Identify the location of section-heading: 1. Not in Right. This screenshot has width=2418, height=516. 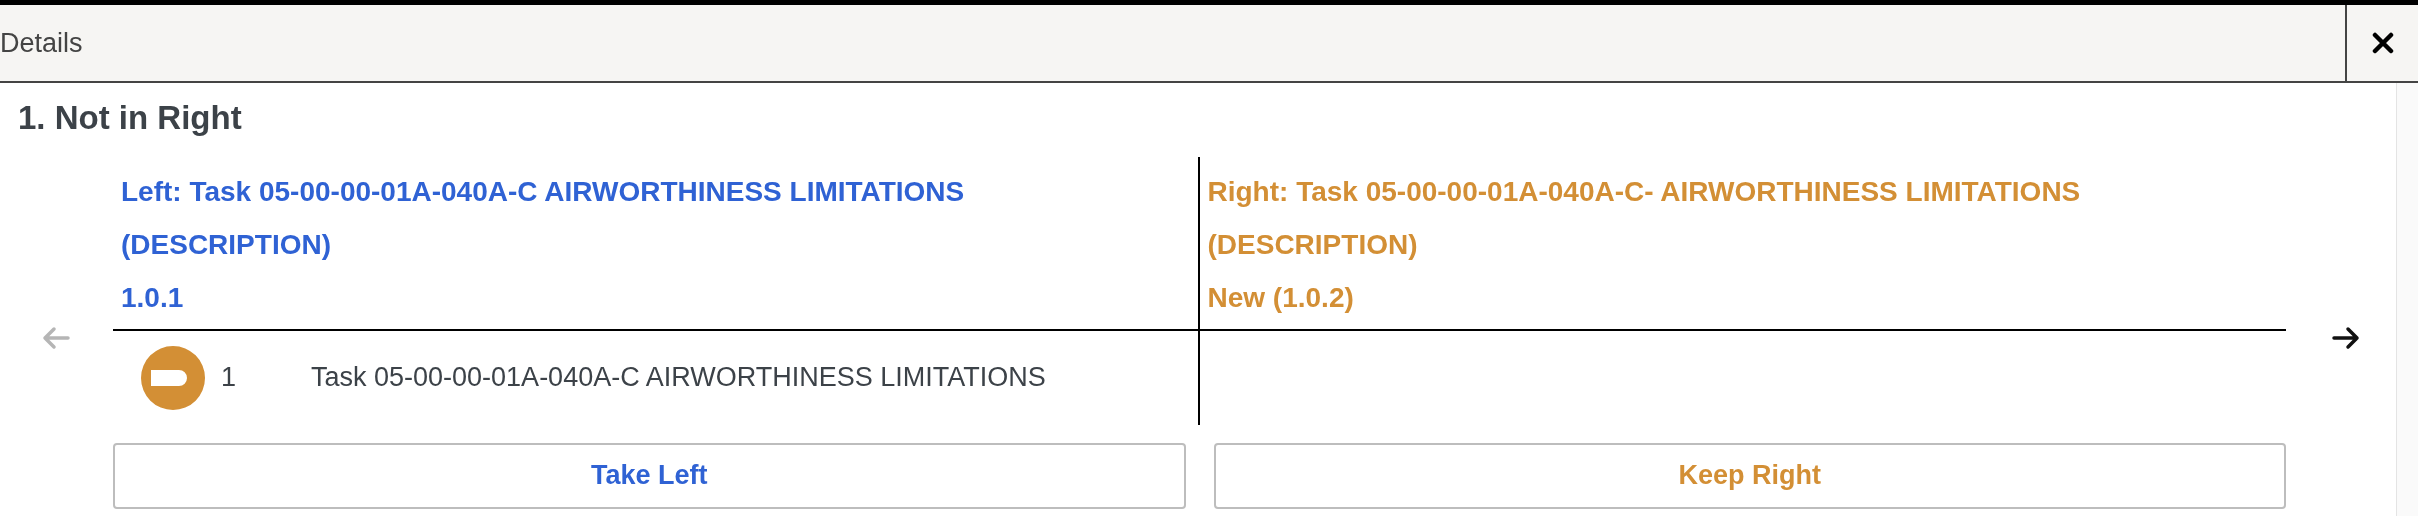
(130, 118).